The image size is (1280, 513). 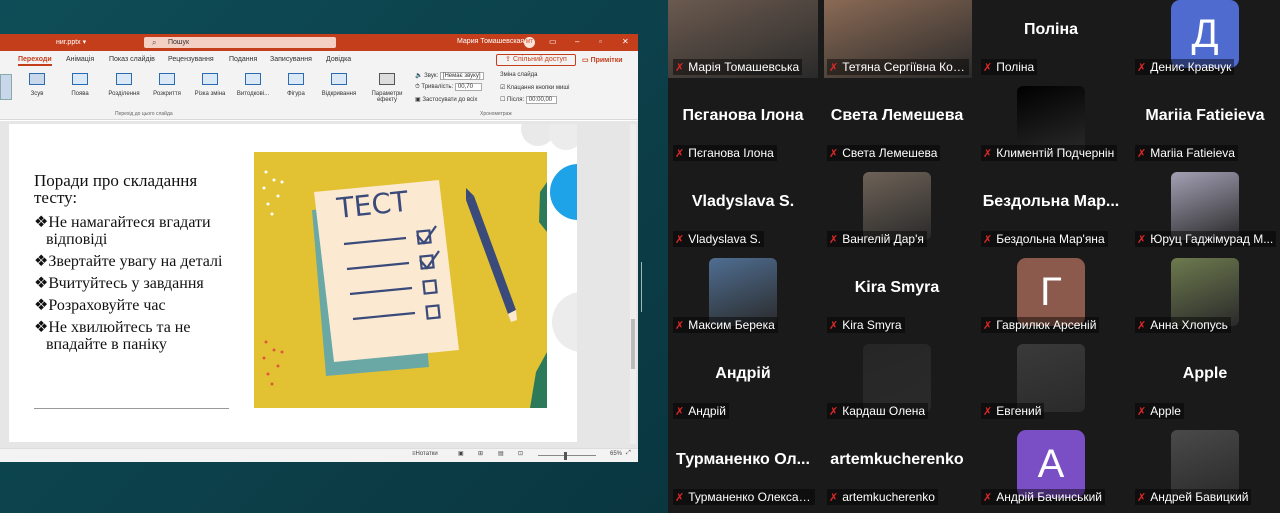 What do you see at coordinates (461, 453) in the screenshot?
I see `normal-view-icon: ▣` at bounding box center [461, 453].